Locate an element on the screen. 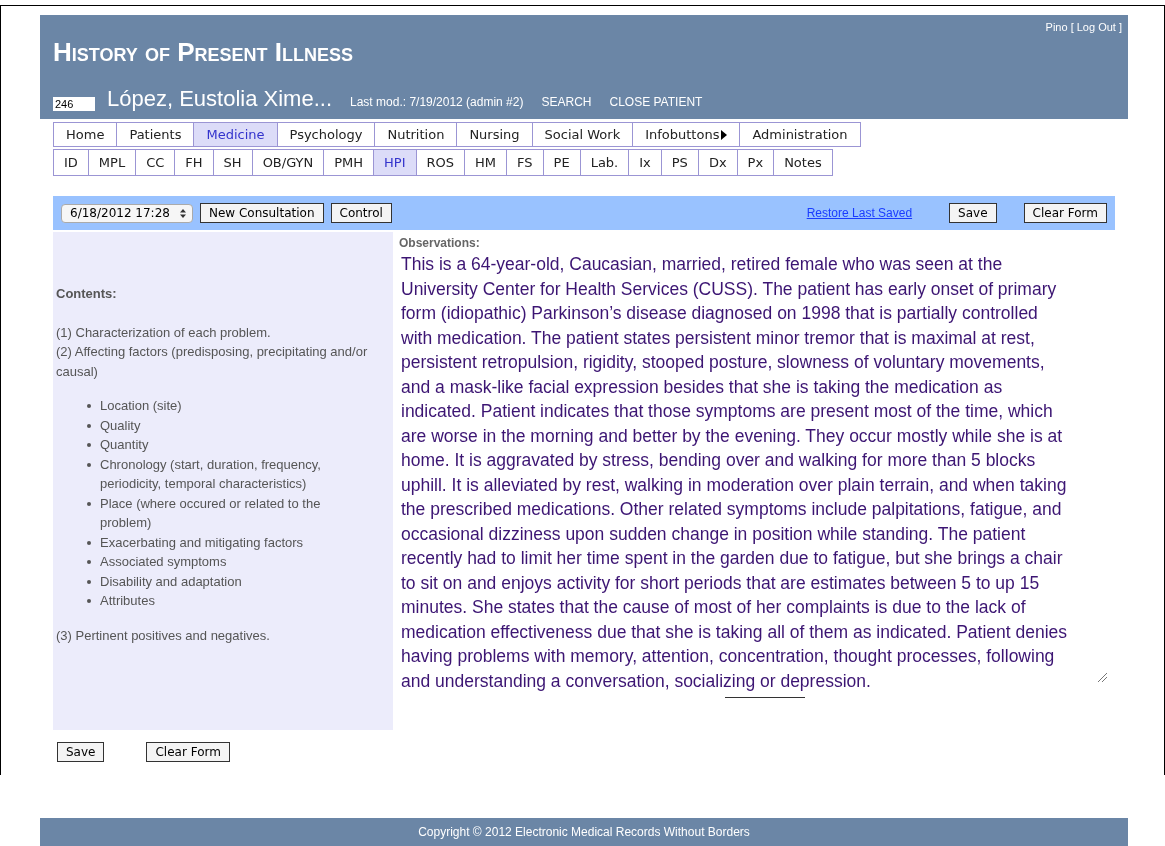  header-link: SEARCH is located at coordinates (566, 102).